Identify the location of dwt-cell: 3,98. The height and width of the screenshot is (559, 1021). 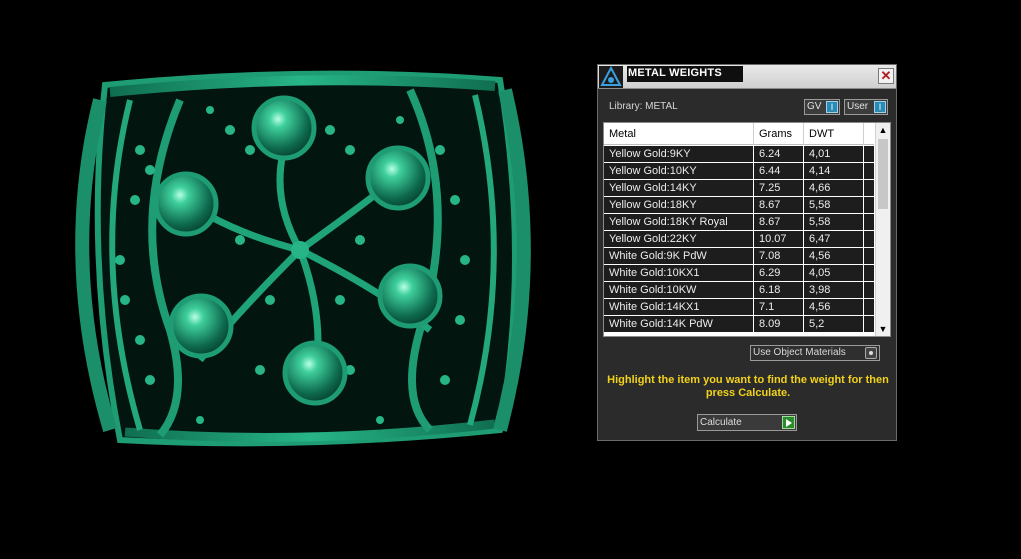
(834, 290).